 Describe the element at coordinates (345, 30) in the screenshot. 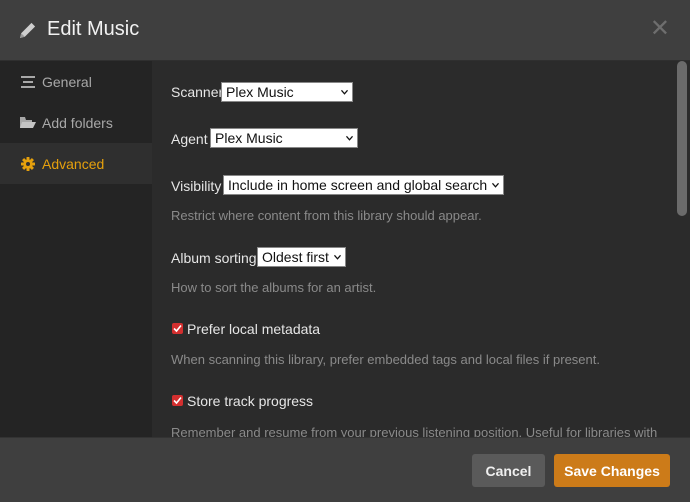

I see `dialog-header: Edit Music ✕` at that location.